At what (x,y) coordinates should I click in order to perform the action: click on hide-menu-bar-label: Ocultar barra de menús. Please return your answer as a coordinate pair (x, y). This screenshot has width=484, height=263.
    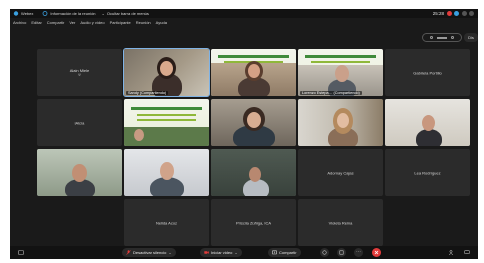
    Looking at the image, I should click on (127, 13).